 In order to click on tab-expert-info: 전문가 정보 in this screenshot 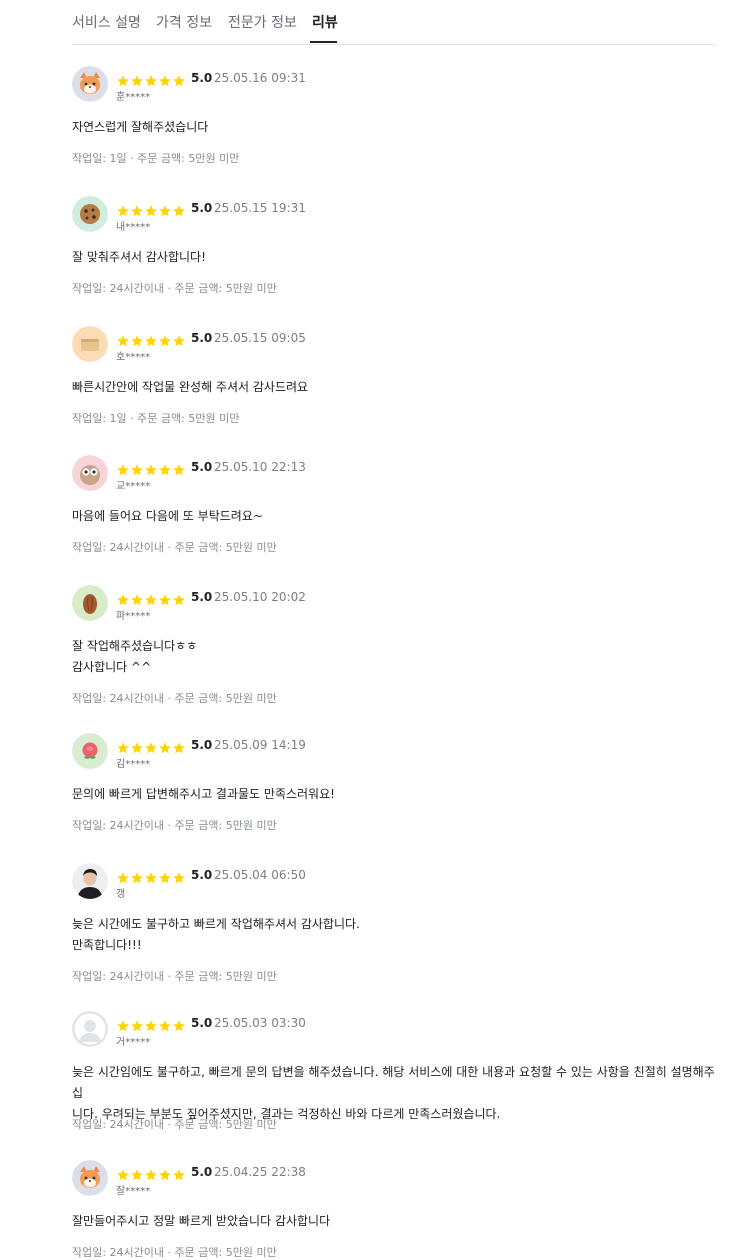, I will do `click(262, 22)`.